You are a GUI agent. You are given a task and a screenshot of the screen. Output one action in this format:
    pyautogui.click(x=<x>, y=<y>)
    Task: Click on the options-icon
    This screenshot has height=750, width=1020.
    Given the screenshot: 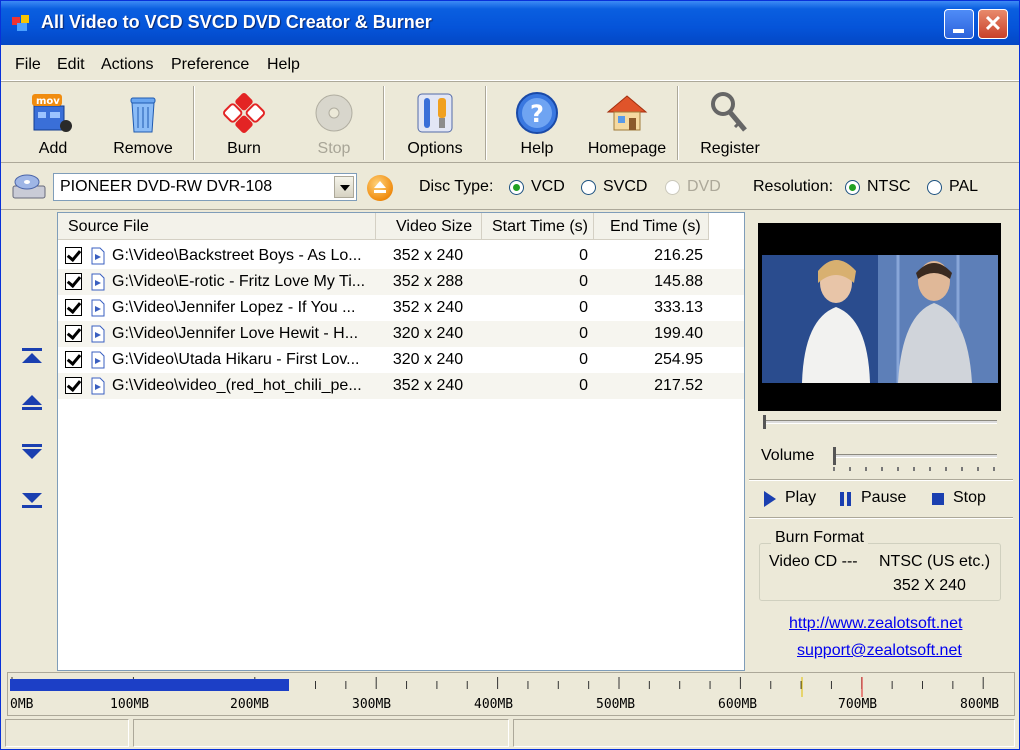 What is the action you would take?
    pyautogui.click(x=435, y=113)
    